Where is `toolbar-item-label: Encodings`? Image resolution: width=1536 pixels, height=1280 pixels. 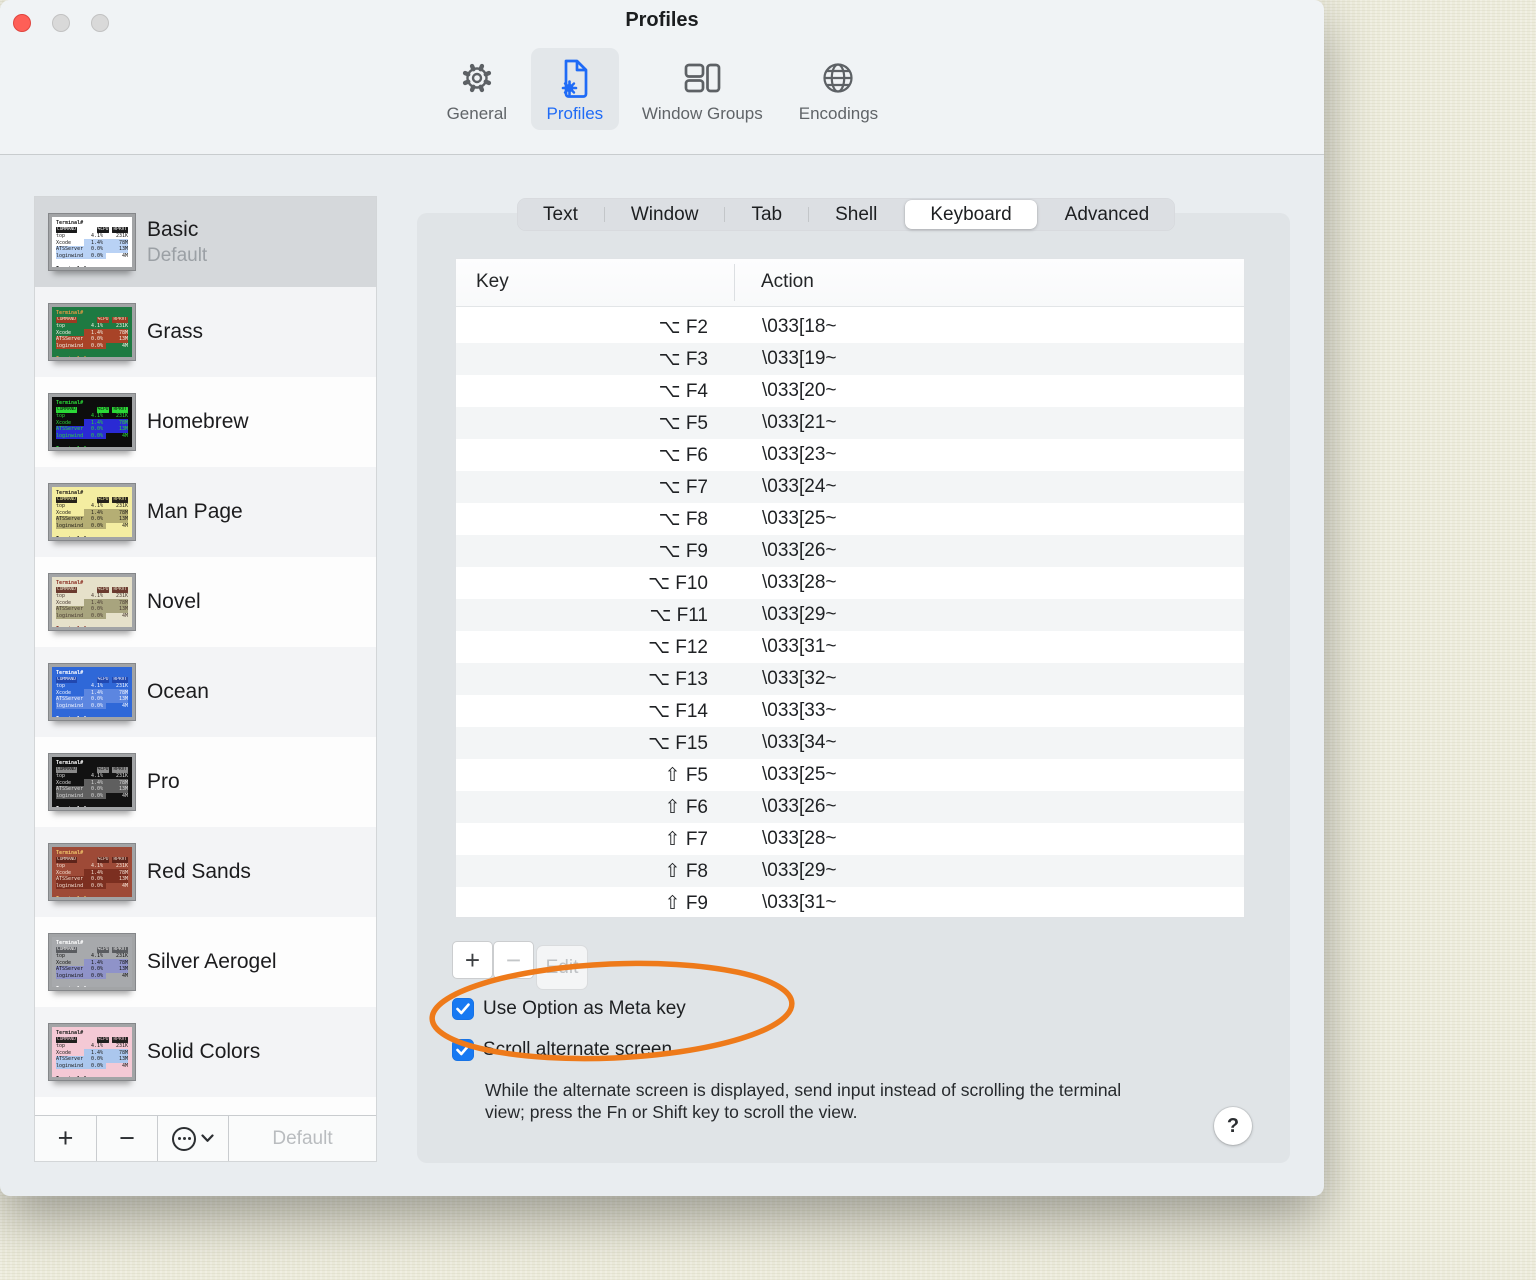 toolbar-item-label: Encodings is located at coordinates (838, 113).